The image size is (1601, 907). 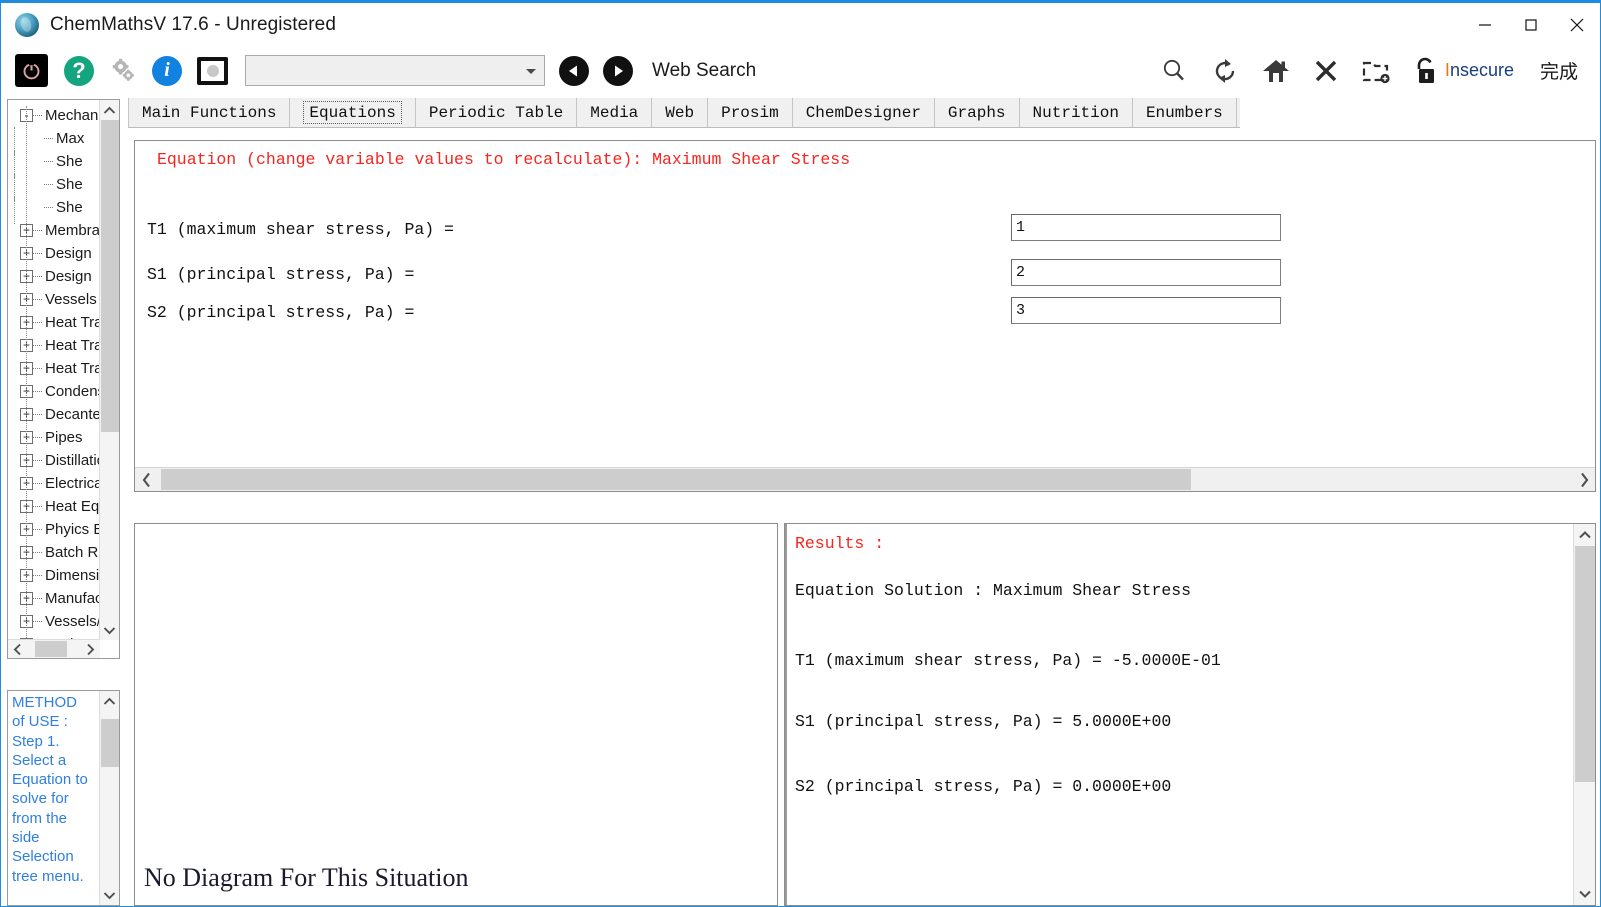 I want to click on done-label: 完成, so click(x=1559, y=70).